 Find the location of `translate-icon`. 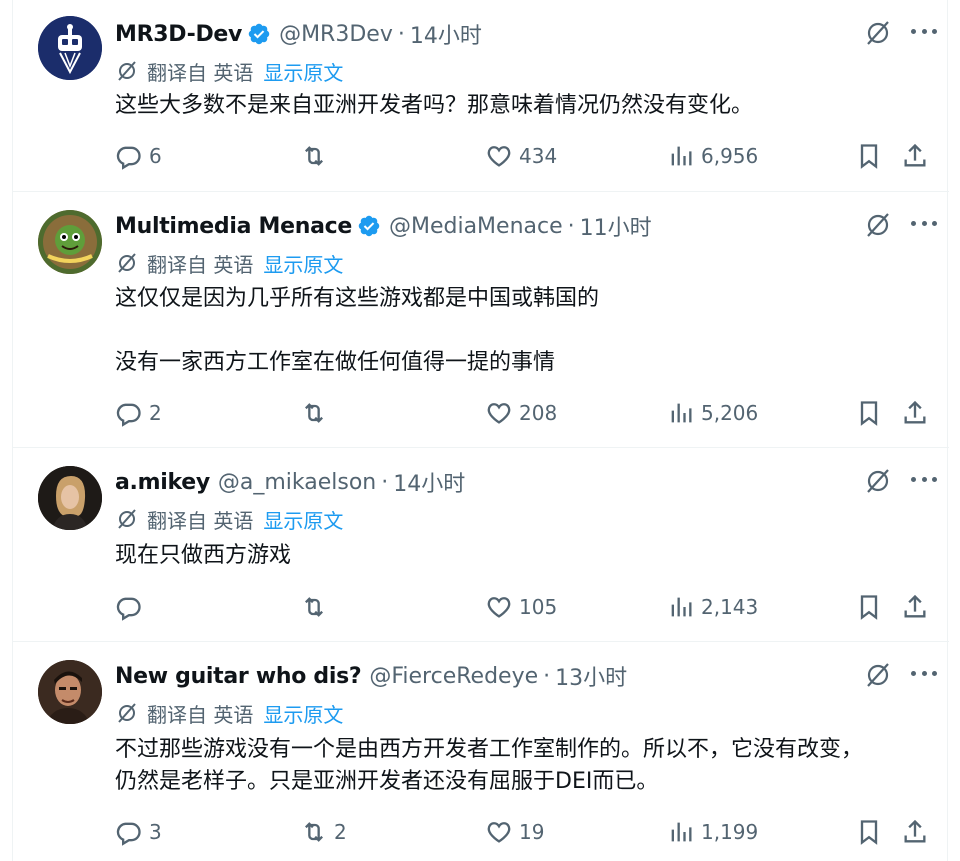

translate-icon is located at coordinates (127, 263).